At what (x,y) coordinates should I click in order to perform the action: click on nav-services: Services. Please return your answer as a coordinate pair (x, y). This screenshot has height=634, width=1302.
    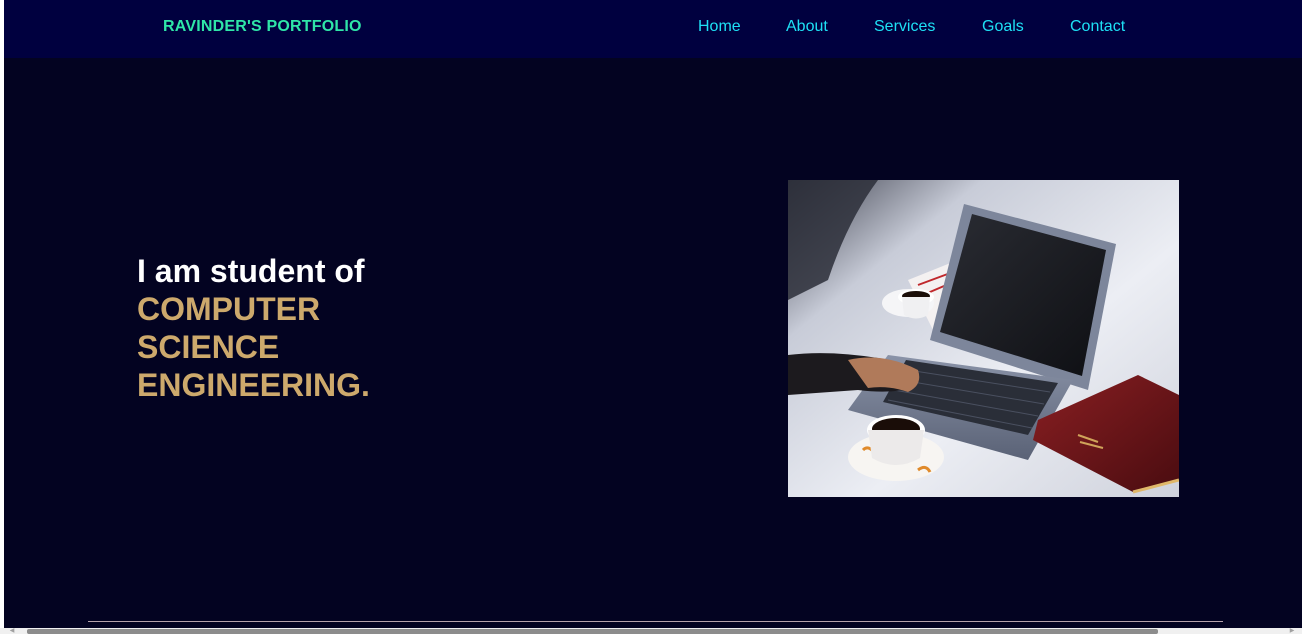
    Looking at the image, I should click on (904, 27).